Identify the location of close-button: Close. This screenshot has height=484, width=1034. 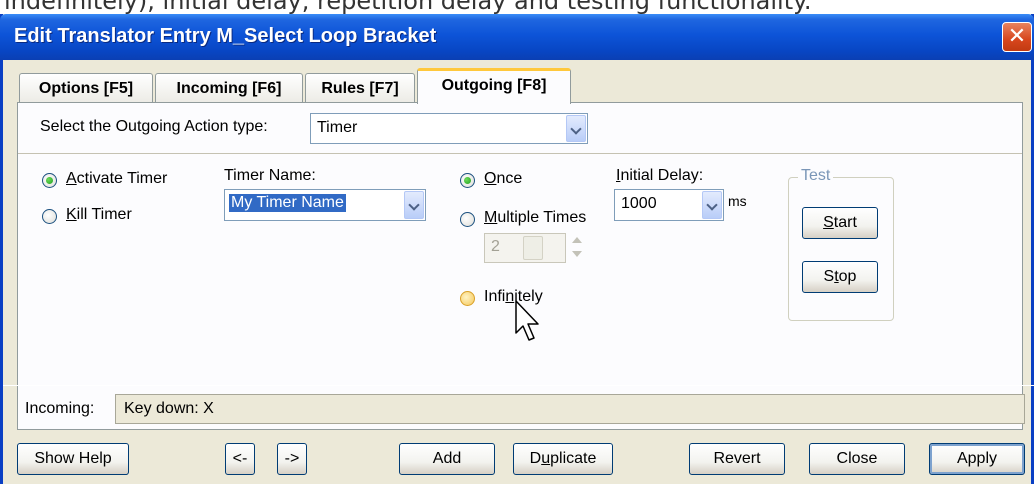
(857, 459).